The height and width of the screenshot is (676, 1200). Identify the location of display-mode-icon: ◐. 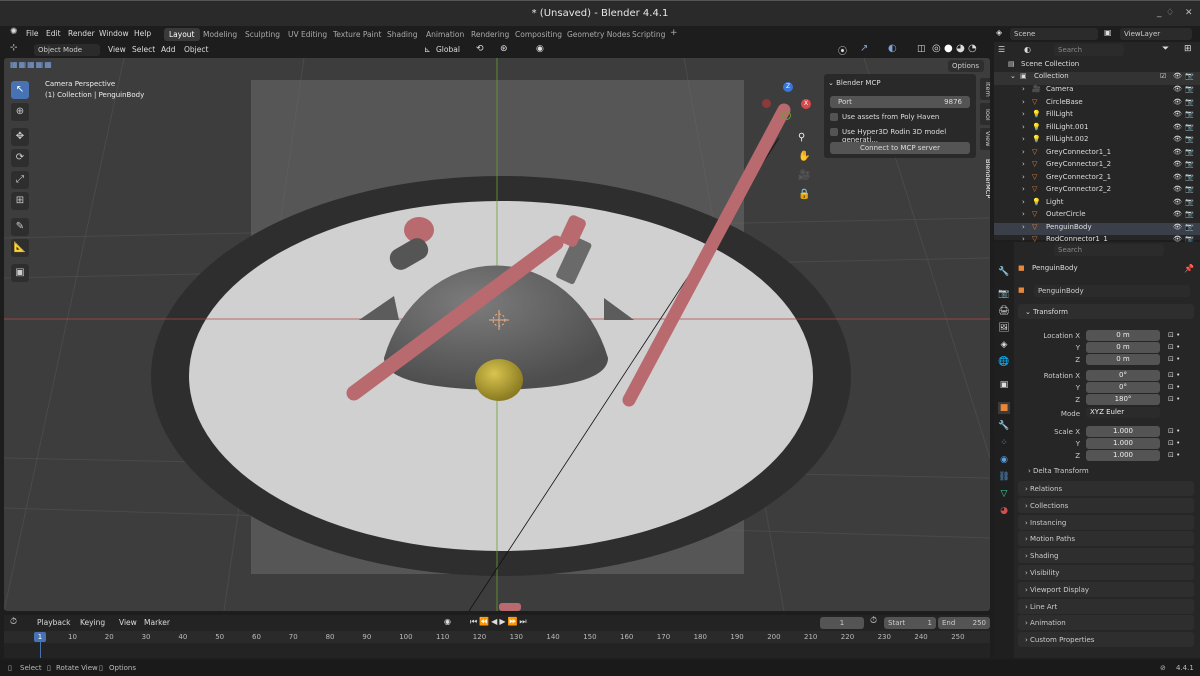
(1027, 49).